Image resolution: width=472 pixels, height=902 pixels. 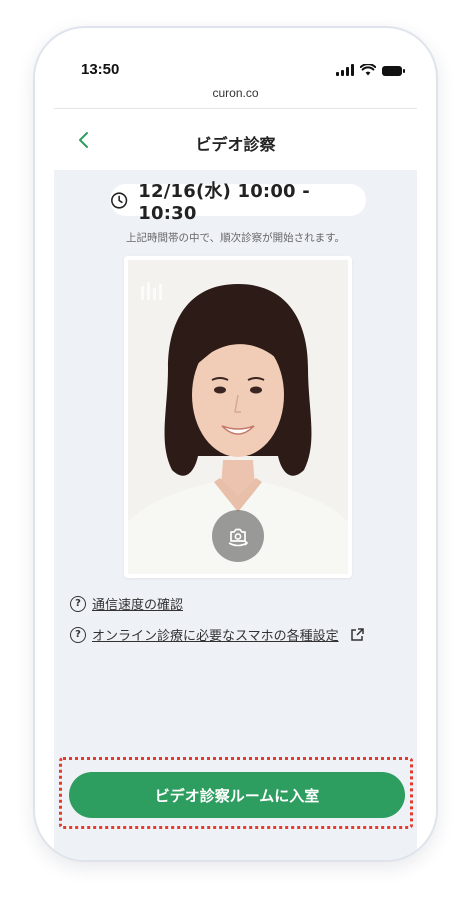 I want to click on status-icons, so click(x=370, y=70).